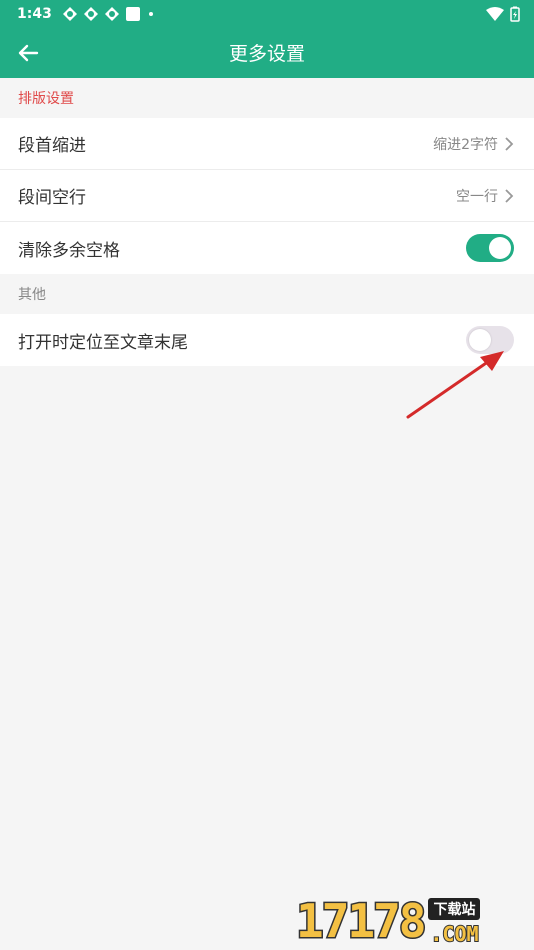  What do you see at coordinates (515, 14) in the screenshot?
I see `battery-icon` at bounding box center [515, 14].